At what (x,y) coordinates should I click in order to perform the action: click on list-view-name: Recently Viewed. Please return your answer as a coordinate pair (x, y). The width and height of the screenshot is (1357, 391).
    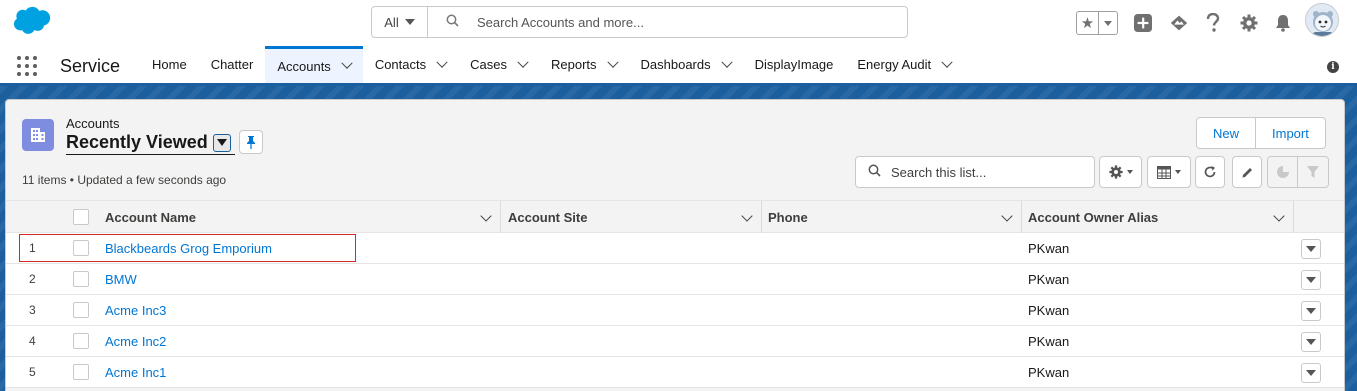
    Looking at the image, I should click on (137, 142).